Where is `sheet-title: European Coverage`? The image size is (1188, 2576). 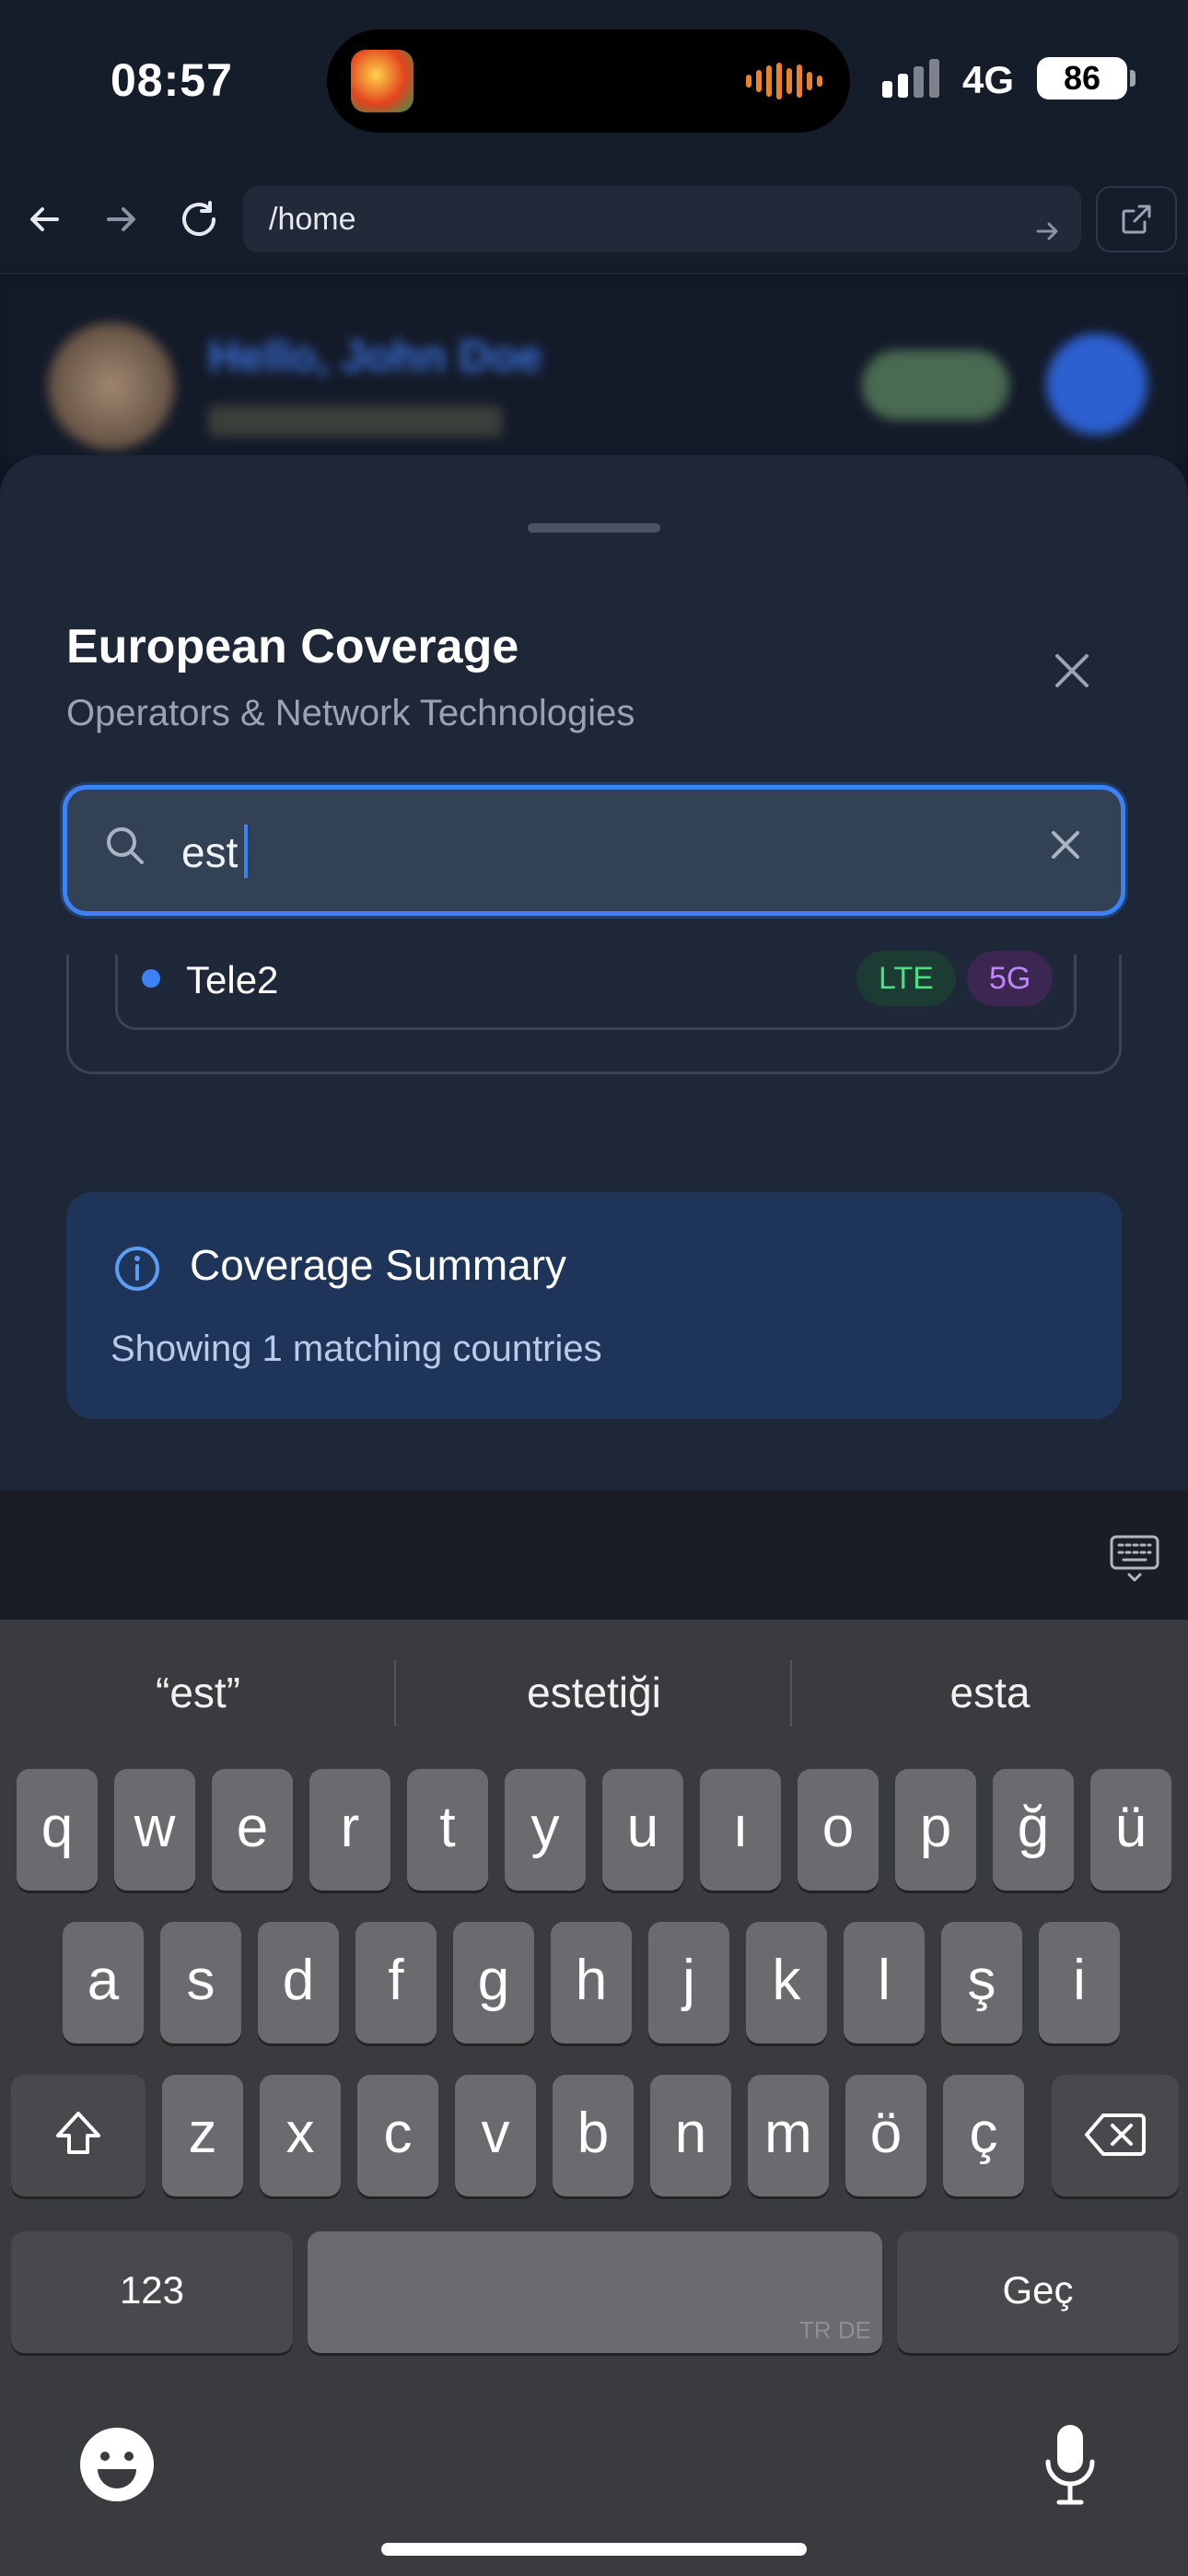
sheet-title: European Coverage is located at coordinates (292, 646).